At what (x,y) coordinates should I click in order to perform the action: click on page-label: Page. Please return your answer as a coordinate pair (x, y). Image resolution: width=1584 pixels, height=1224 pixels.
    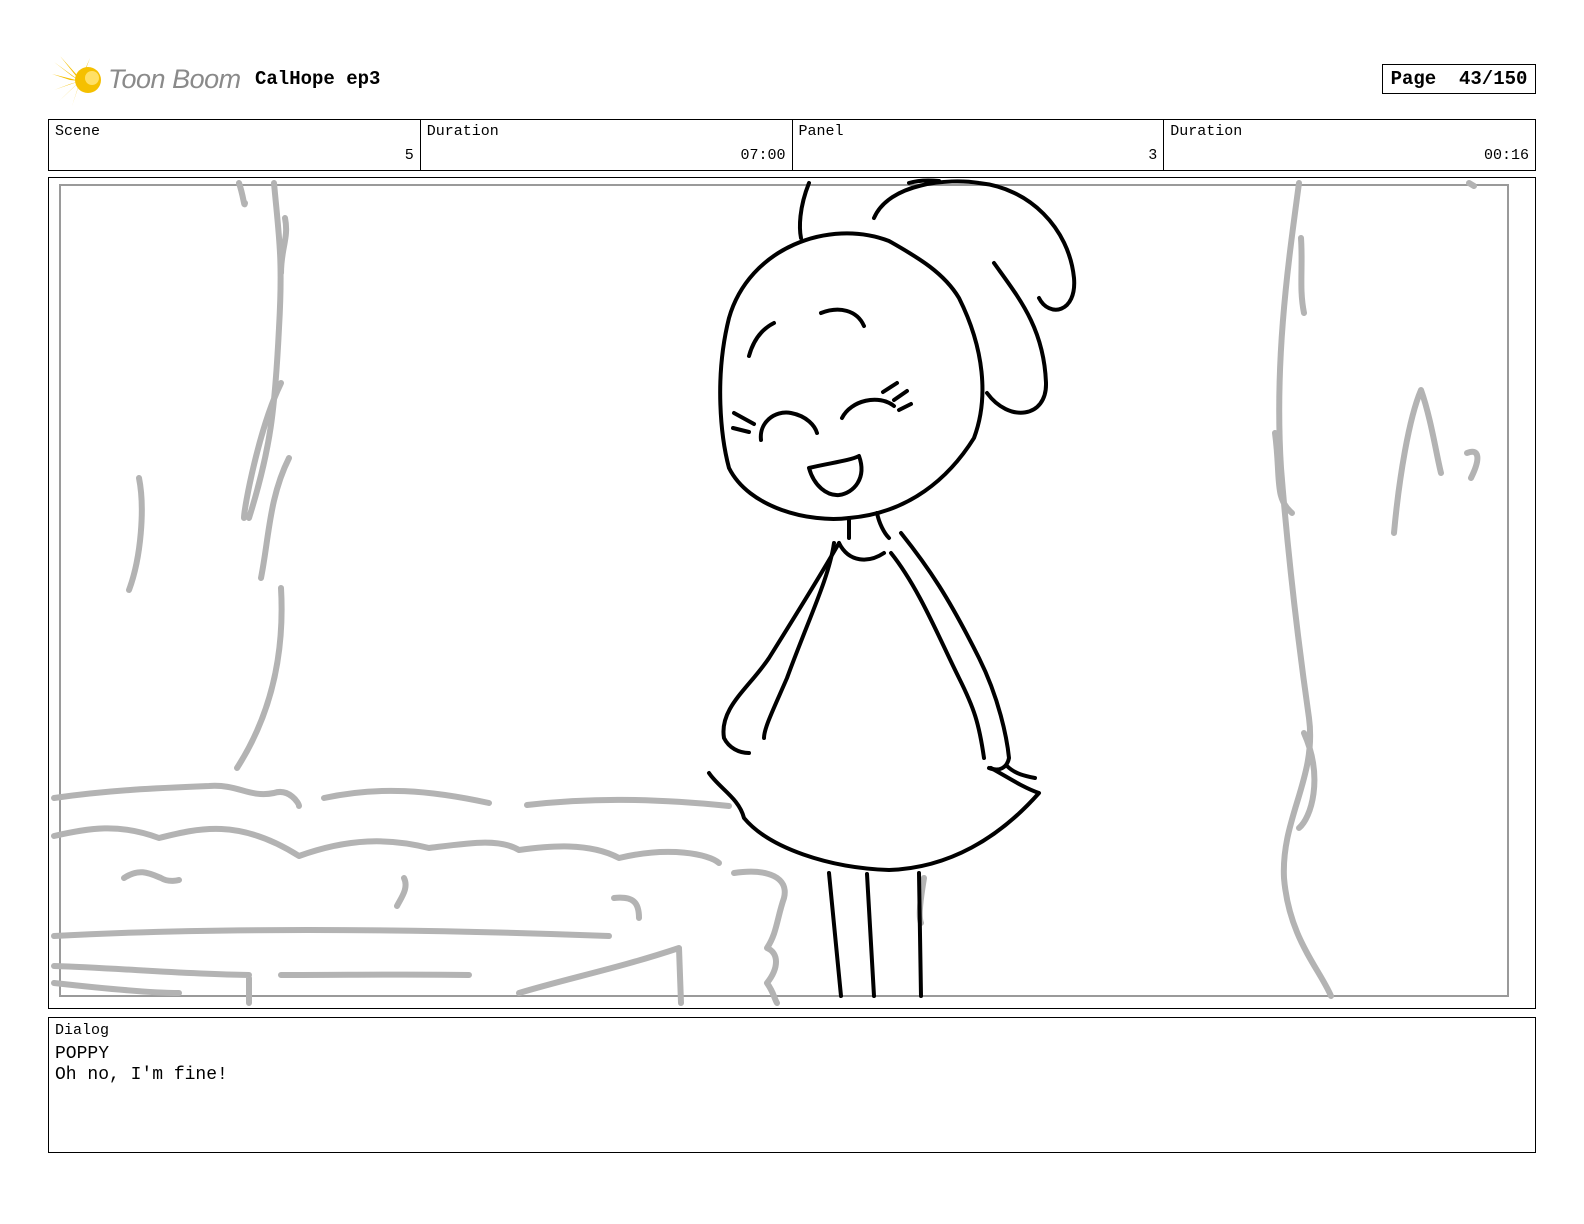
    Looking at the image, I should click on (1413, 79).